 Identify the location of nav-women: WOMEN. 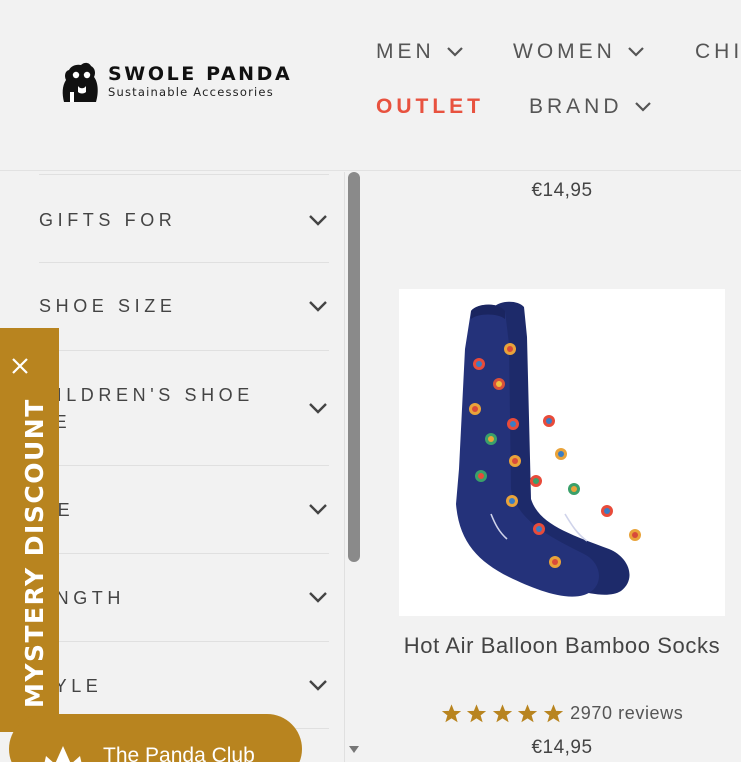
(578, 52).